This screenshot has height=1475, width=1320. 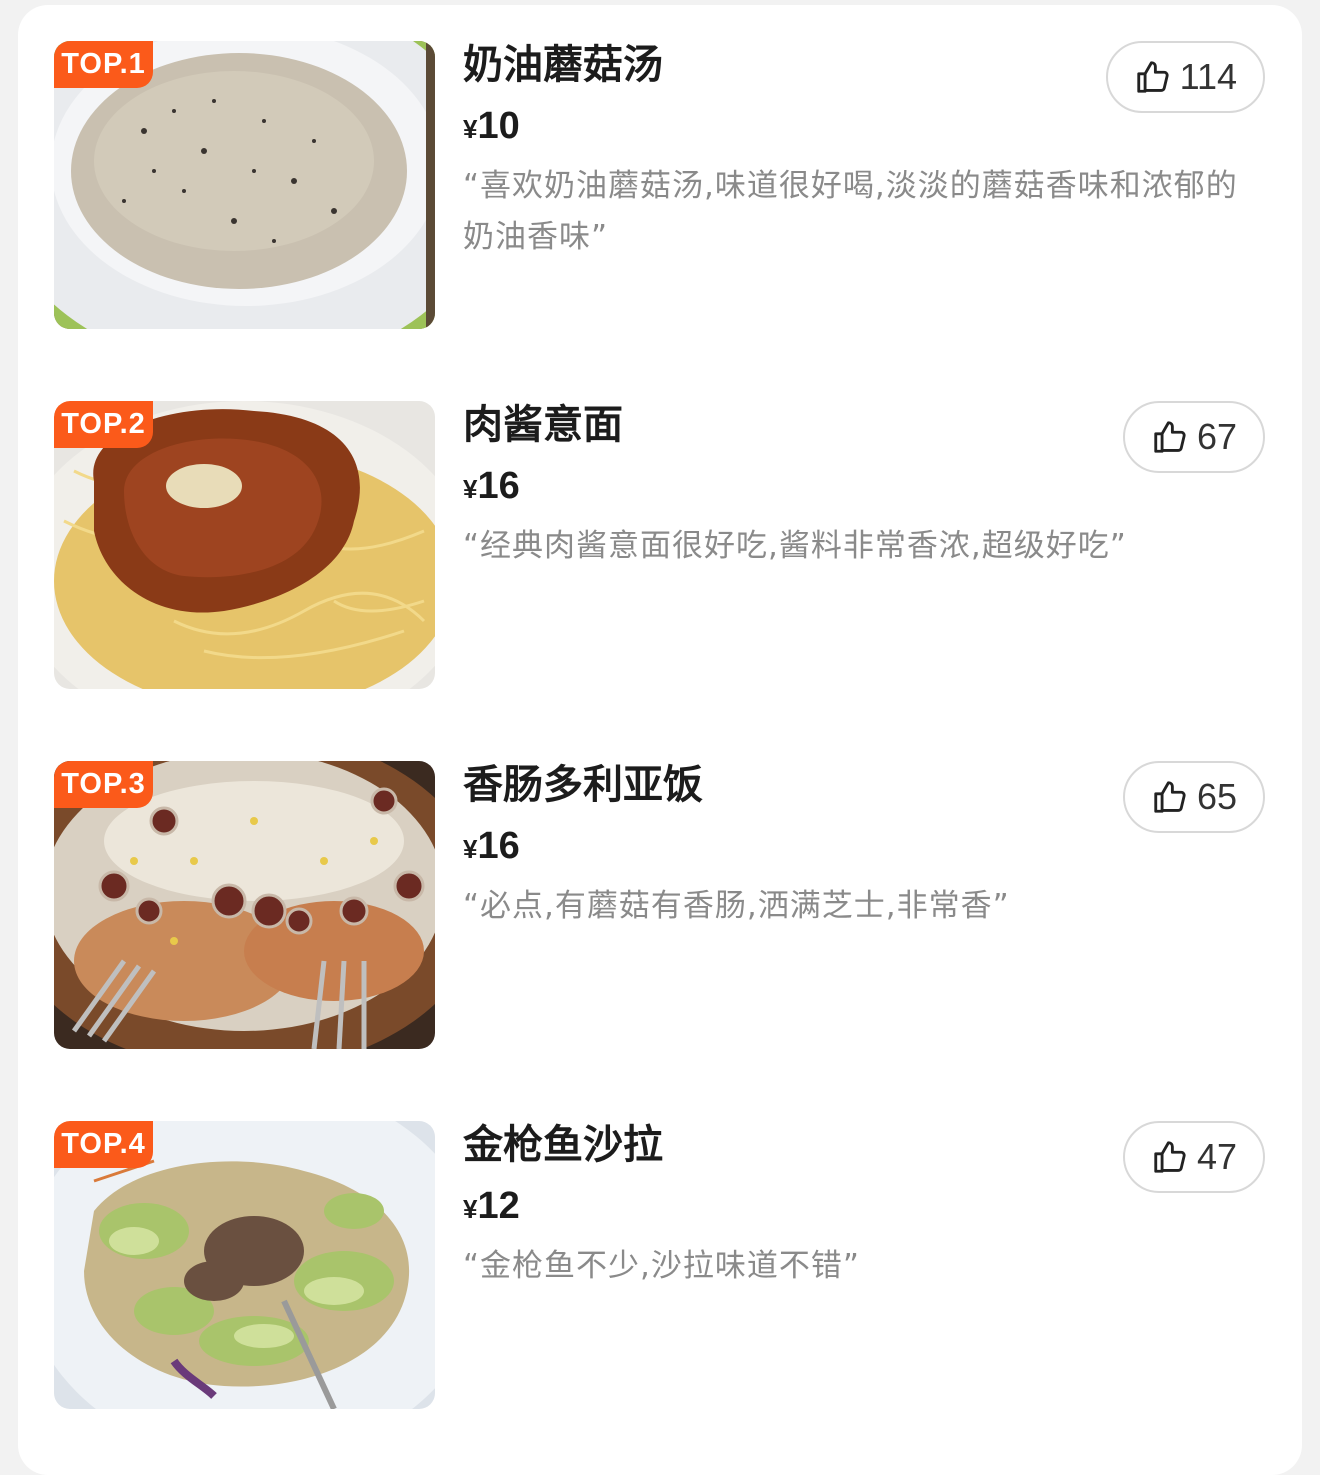 I want to click on price-value: 10, so click(x=498, y=126).